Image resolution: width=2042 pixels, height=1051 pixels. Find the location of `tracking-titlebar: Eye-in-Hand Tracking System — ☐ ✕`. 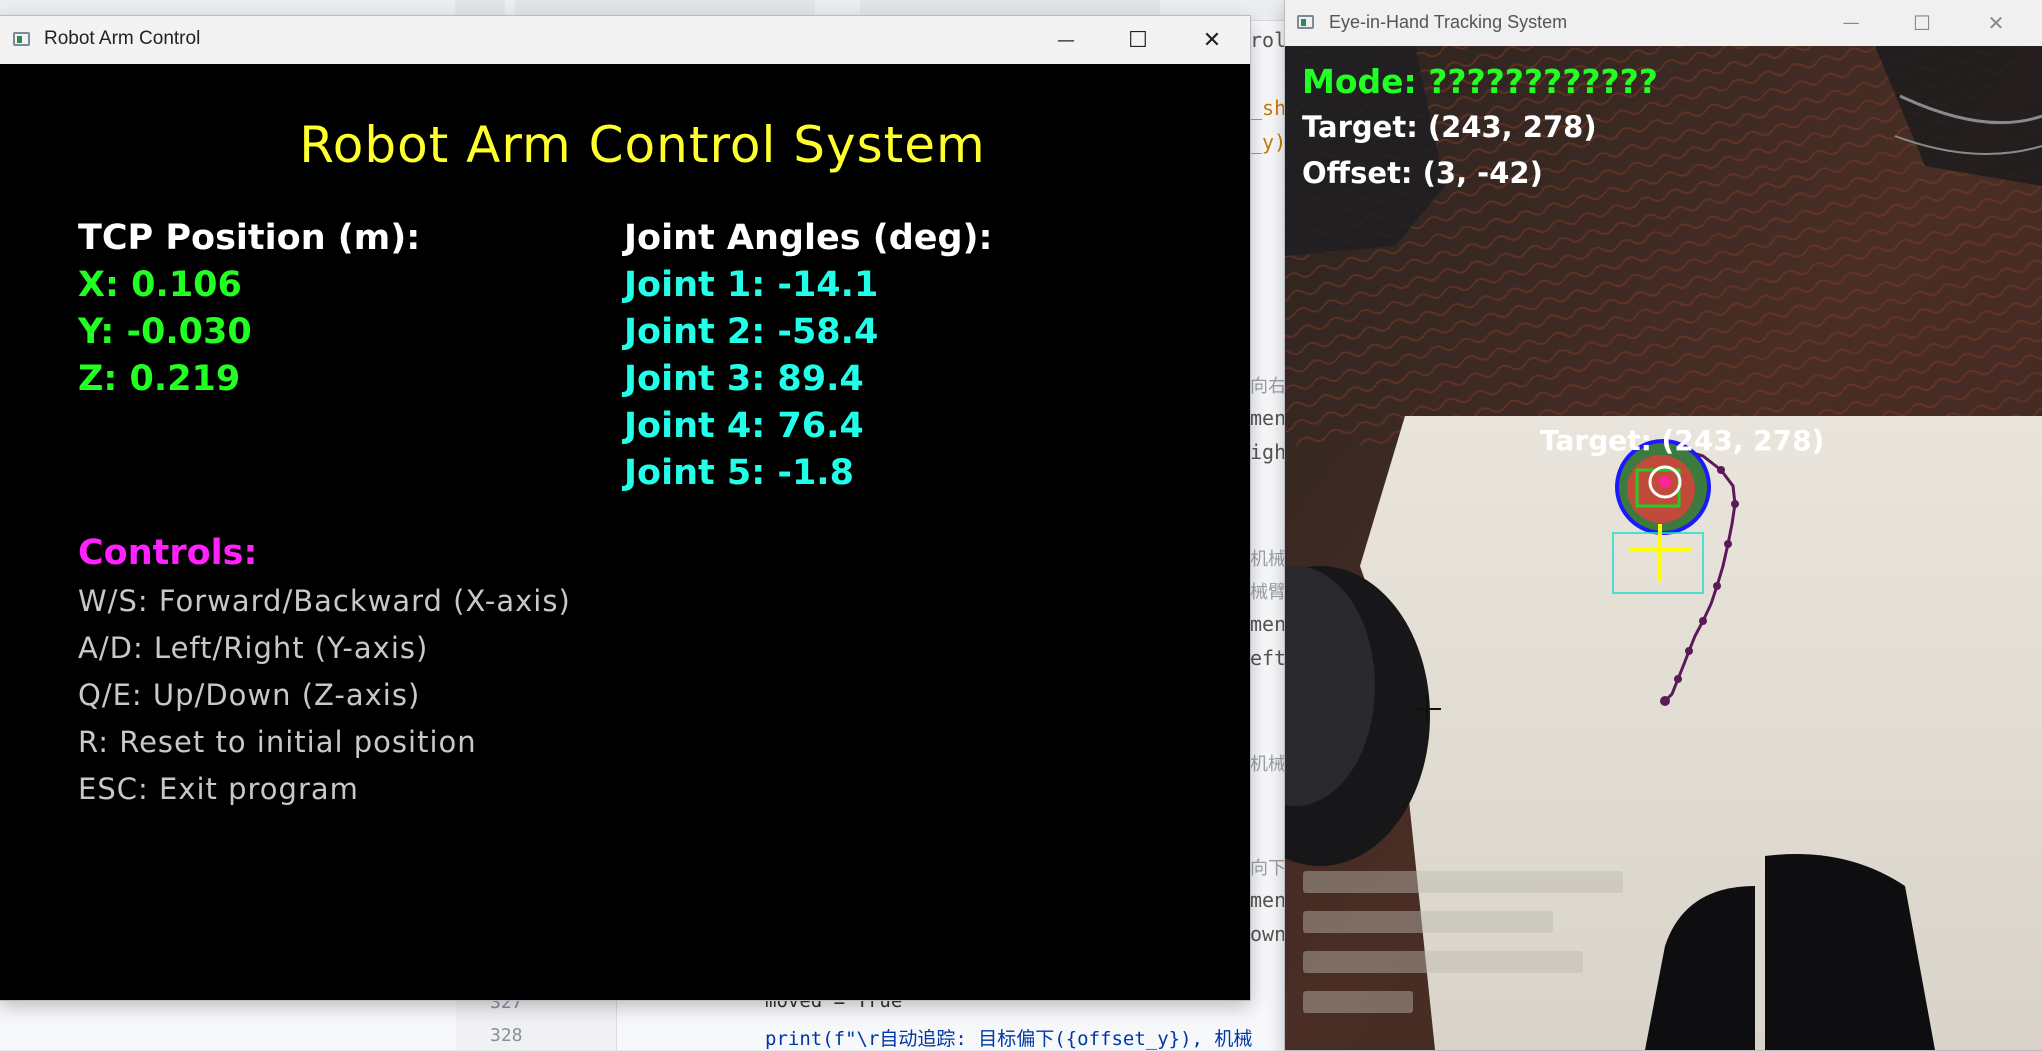

tracking-titlebar: Eye-in-Hand Tracking System — ☐ ✕ is located at coordinates (1663, 23).